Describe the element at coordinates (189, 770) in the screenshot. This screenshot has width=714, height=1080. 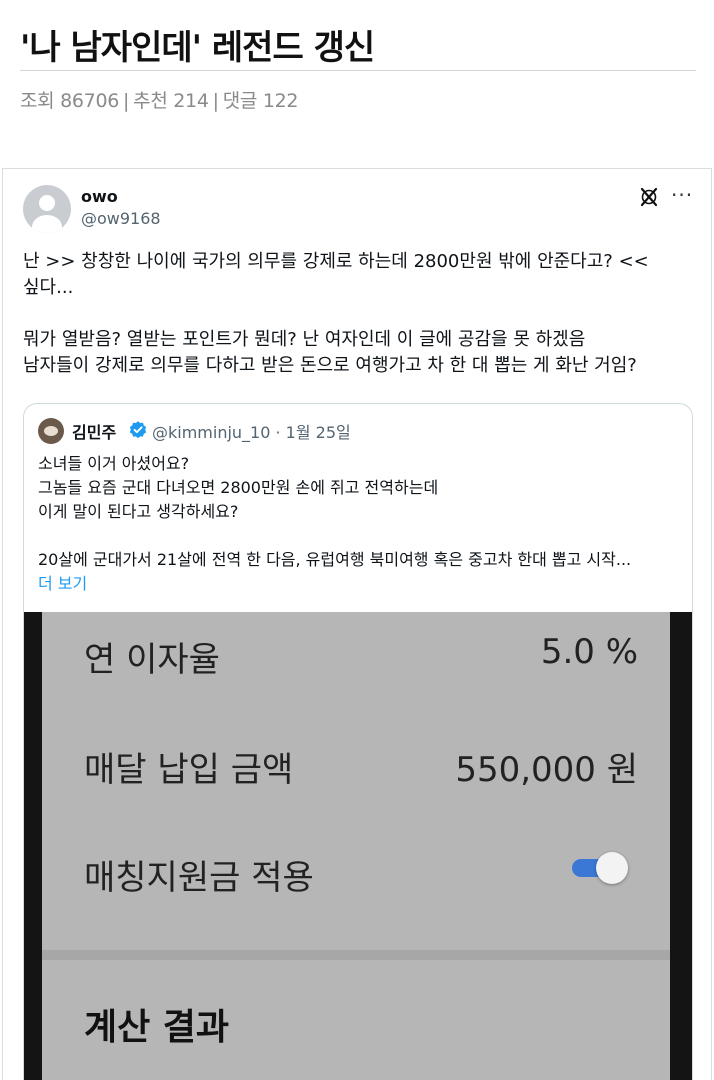
I see `monthly-deposit-label: 매달 납입 금액` at that location.